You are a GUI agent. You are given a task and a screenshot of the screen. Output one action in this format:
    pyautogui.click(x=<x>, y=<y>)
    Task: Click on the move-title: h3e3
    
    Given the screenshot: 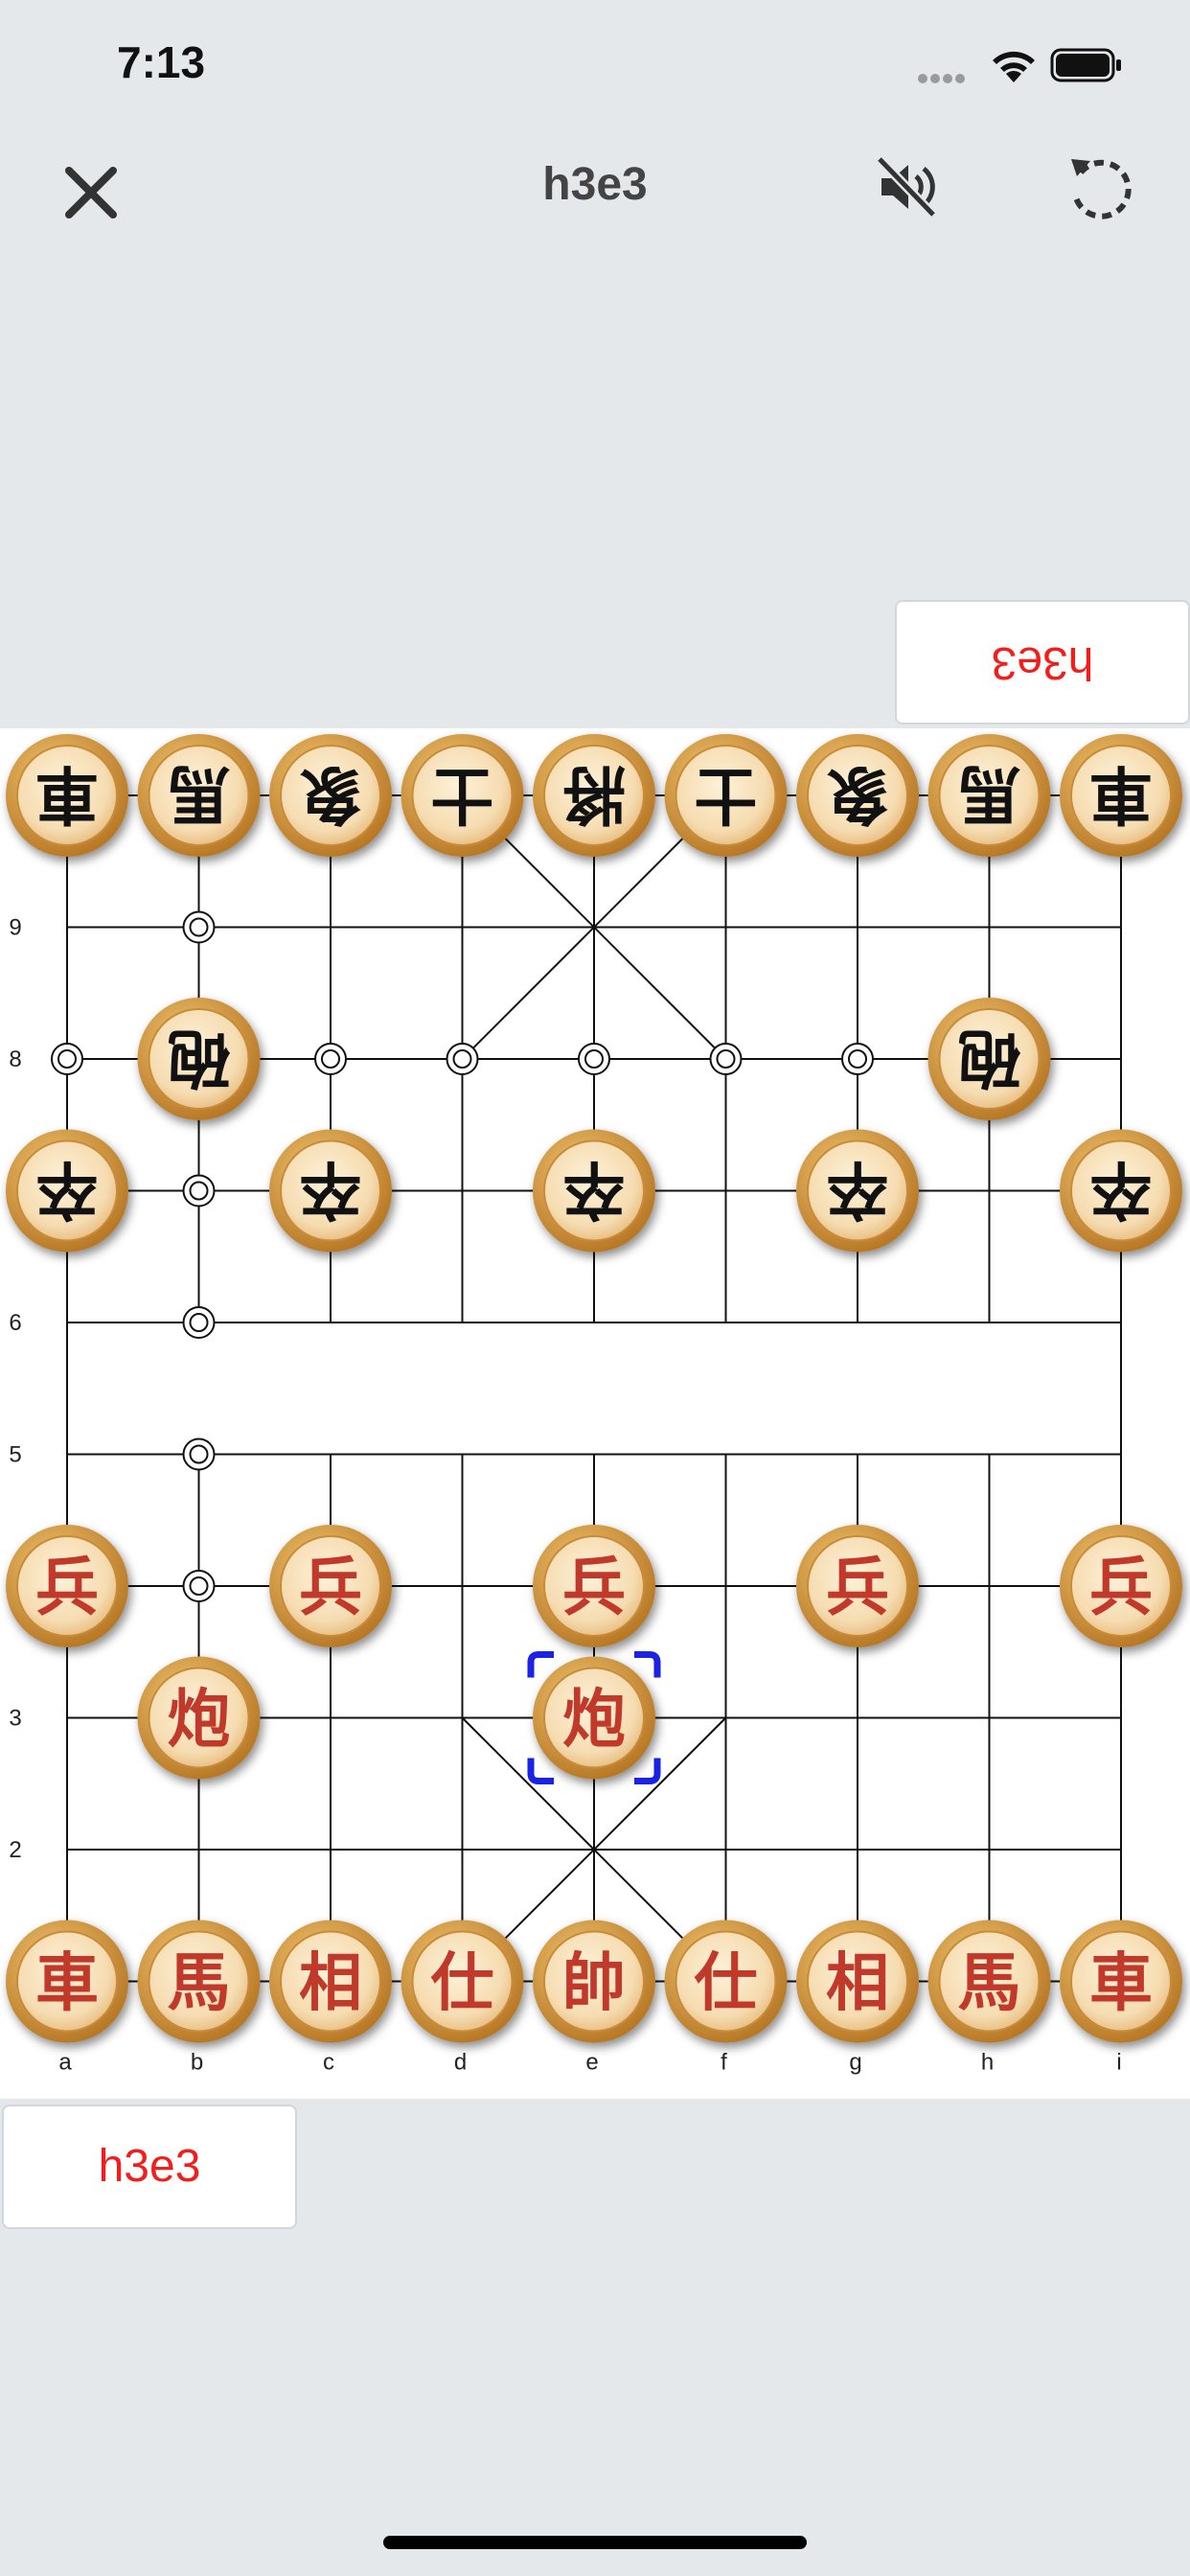 What is the action you would take?
    pyautogui.click(x=595, y=184)
    